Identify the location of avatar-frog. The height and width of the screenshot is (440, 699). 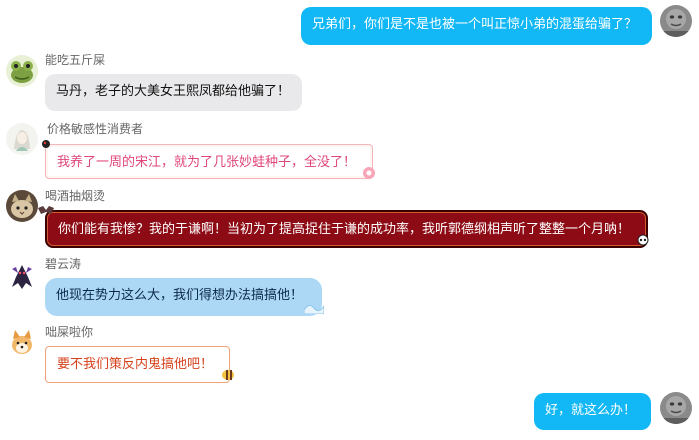
(22, 71).